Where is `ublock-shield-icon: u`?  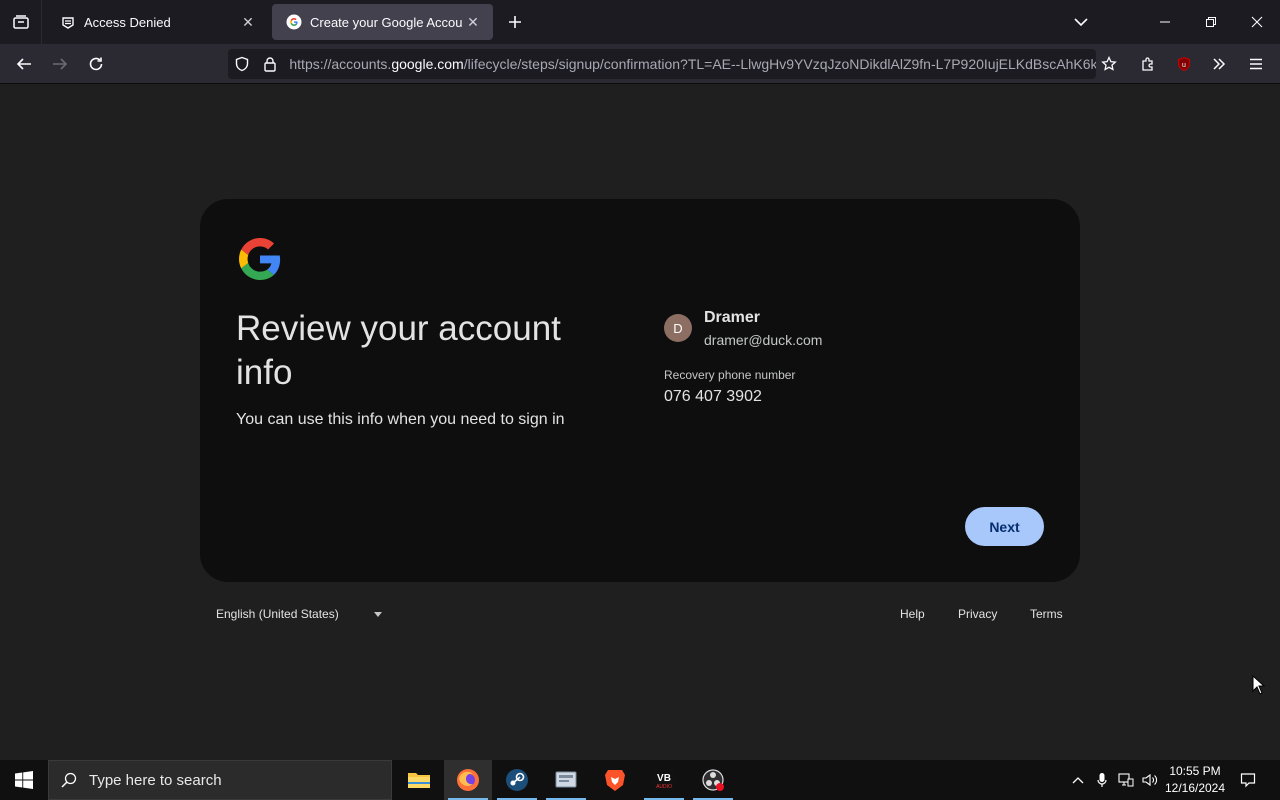
ublock-shield-icon: u is located at coordinates (1184, 64).